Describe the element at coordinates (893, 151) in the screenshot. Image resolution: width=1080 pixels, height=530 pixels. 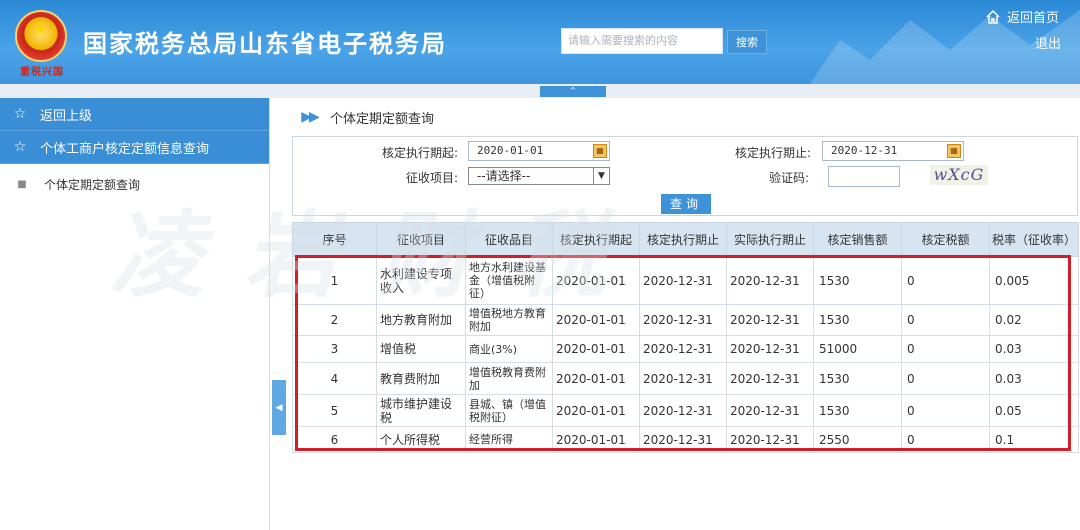
I see `end-date-field: 2020-12-31` at that location.